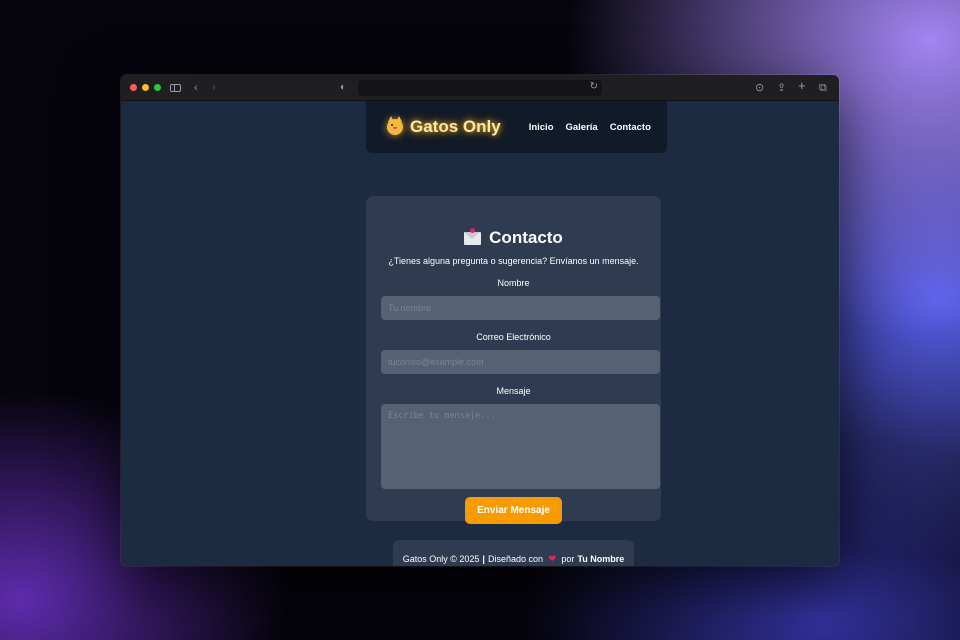 Image resolution: width=960 pixels, height=640 pixels. What do you see at coordinates (175, 88) in the screenshot?
I see `sidebar-icon` at bounding box center [175, 88].